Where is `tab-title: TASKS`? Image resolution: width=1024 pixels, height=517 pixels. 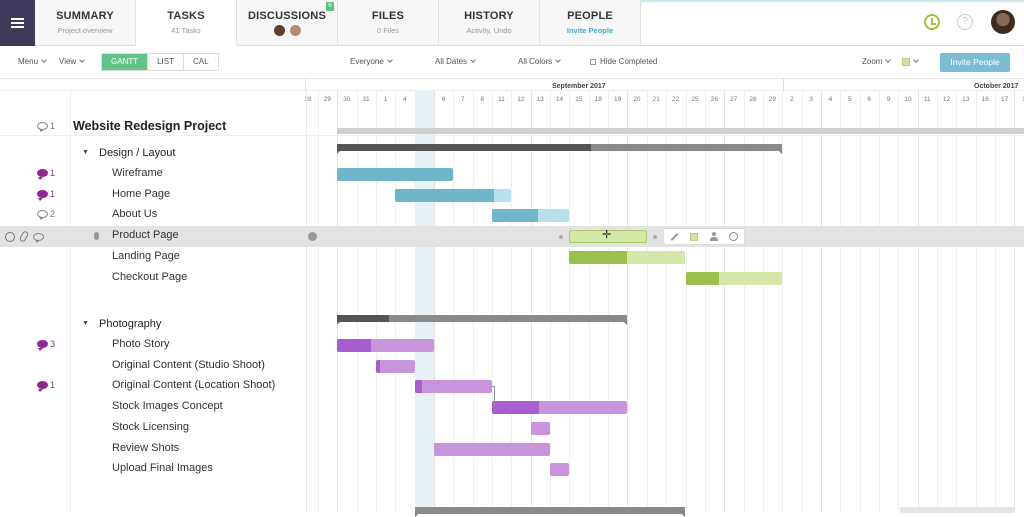 tab-title: TASKS is located at coordinates (186, 16).